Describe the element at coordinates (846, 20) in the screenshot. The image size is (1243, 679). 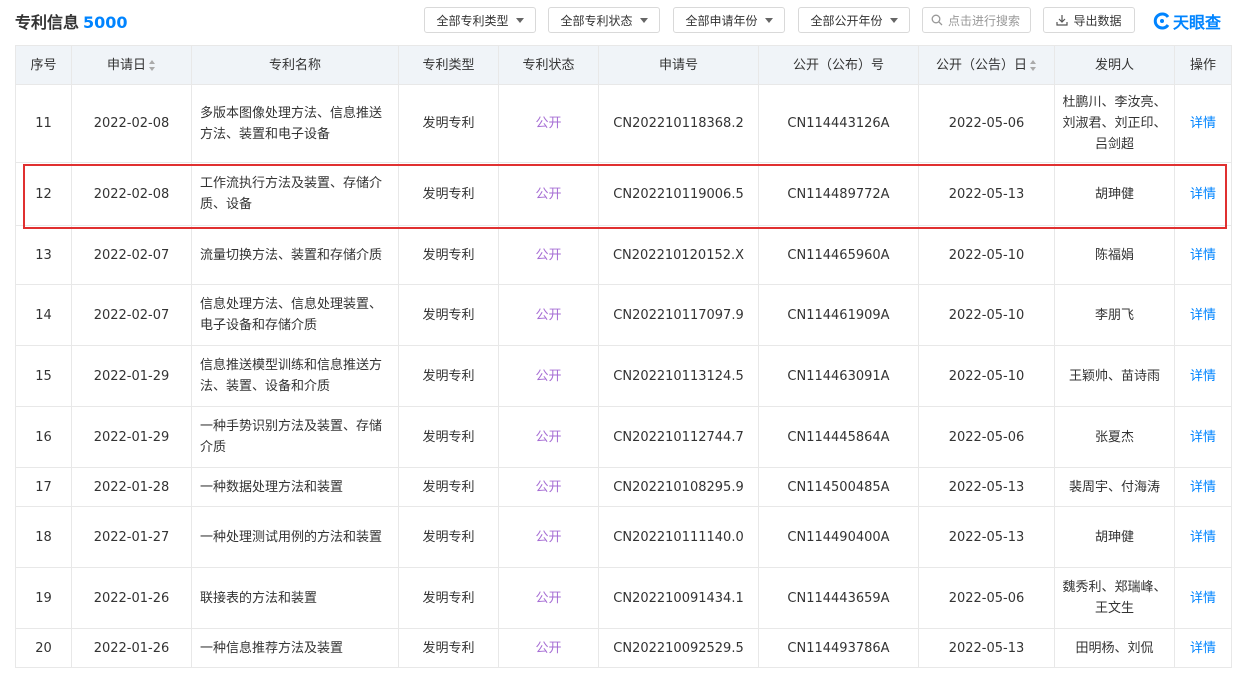
I see `publication-year-filter-label: 全部公开年份` at that location.